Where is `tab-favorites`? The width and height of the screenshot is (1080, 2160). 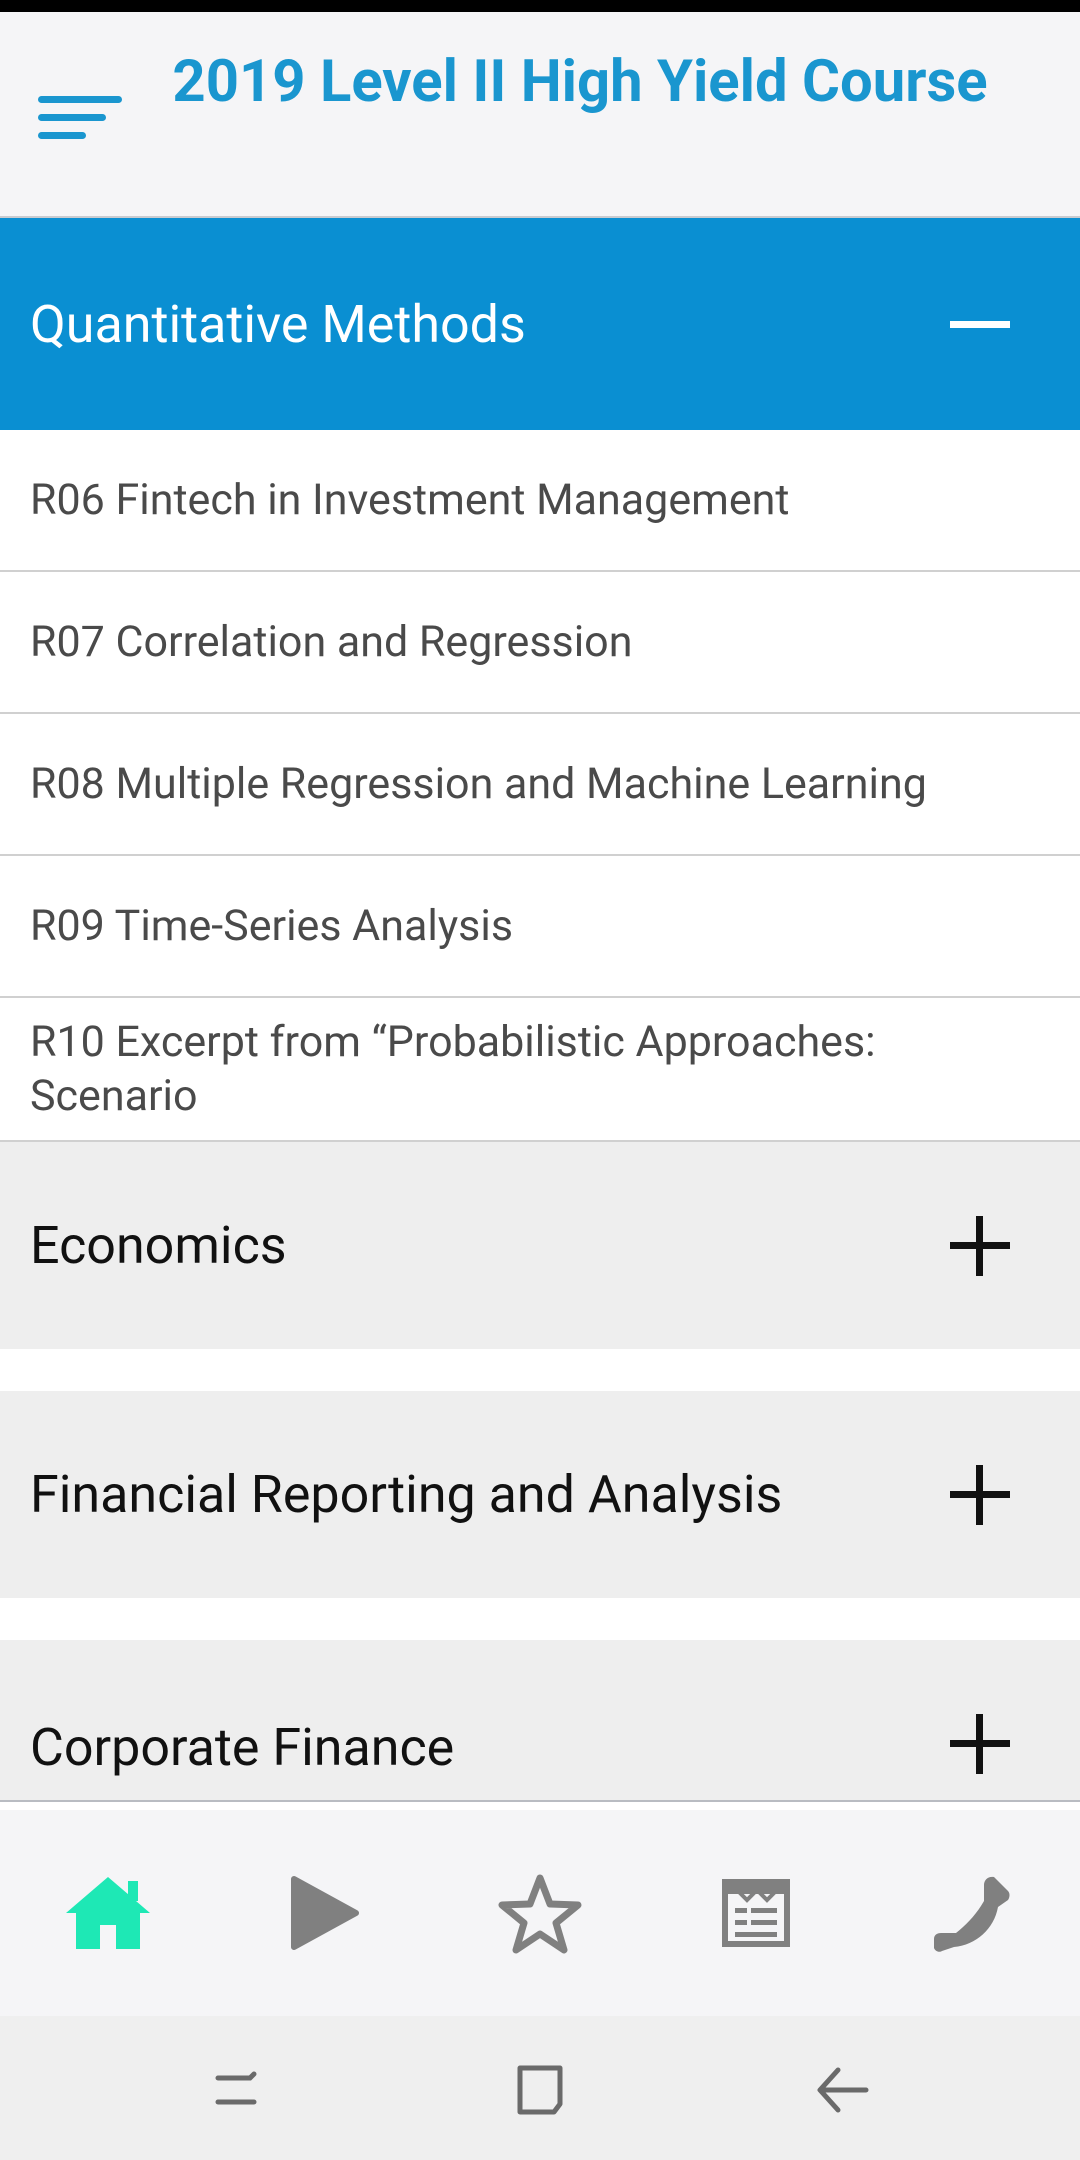 tab-favorites is located at coordinates (540, 1913).